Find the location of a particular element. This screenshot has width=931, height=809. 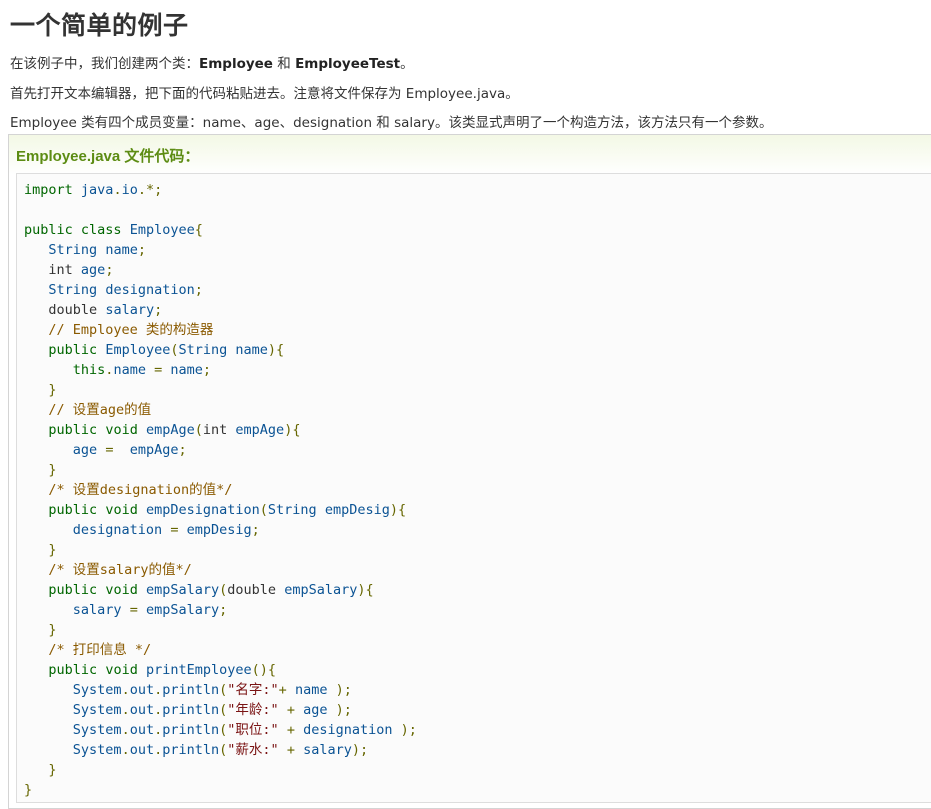

intro-text-and: 和 is located at coordinates (284, 64).